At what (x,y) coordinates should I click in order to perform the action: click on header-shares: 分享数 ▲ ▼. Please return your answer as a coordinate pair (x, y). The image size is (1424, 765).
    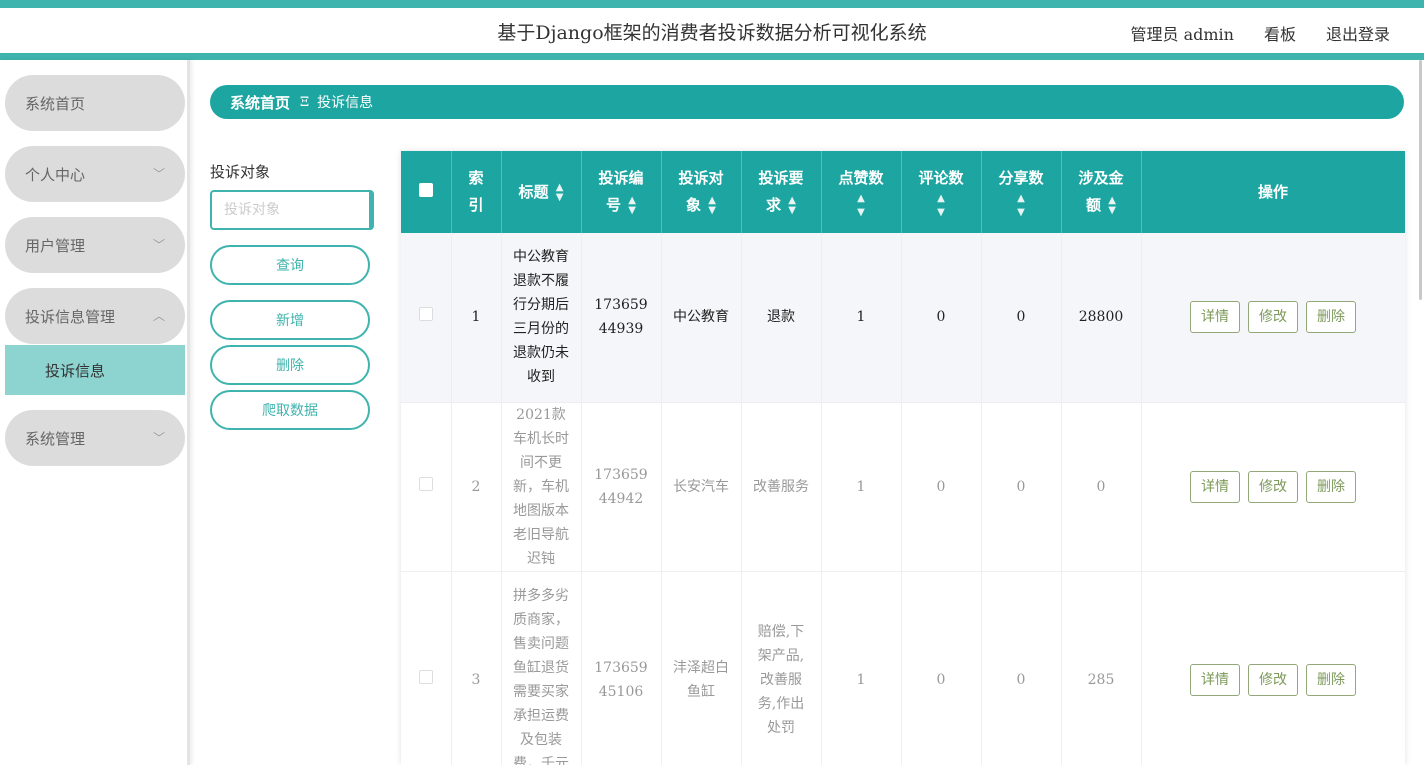
    Looking at the image, I should click on (1021, 192).